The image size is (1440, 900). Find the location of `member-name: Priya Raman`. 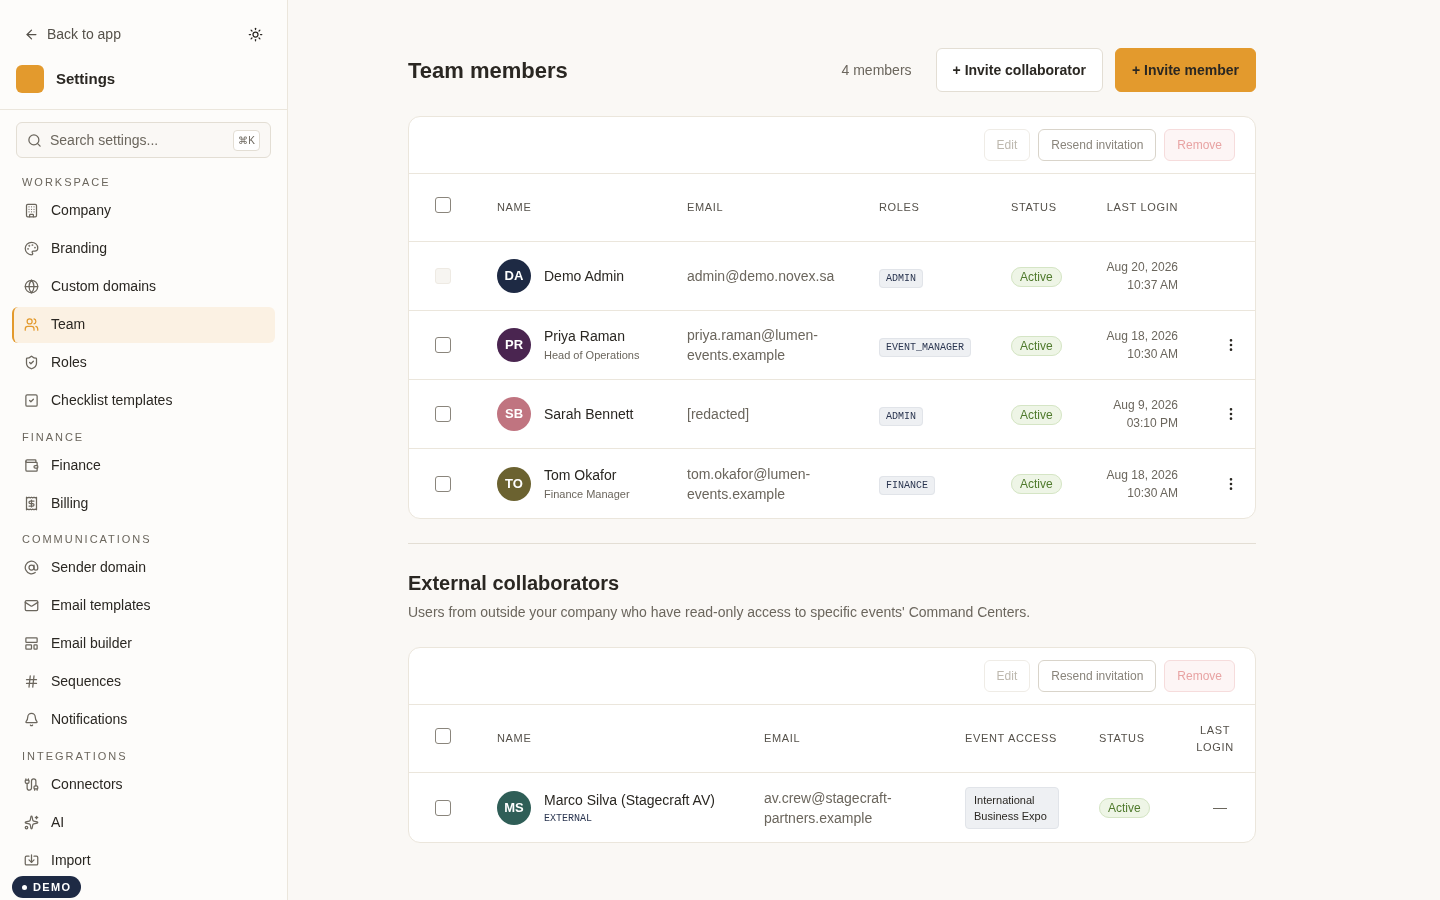

member-name: Priya Raman is located at coordinates (585, 337).